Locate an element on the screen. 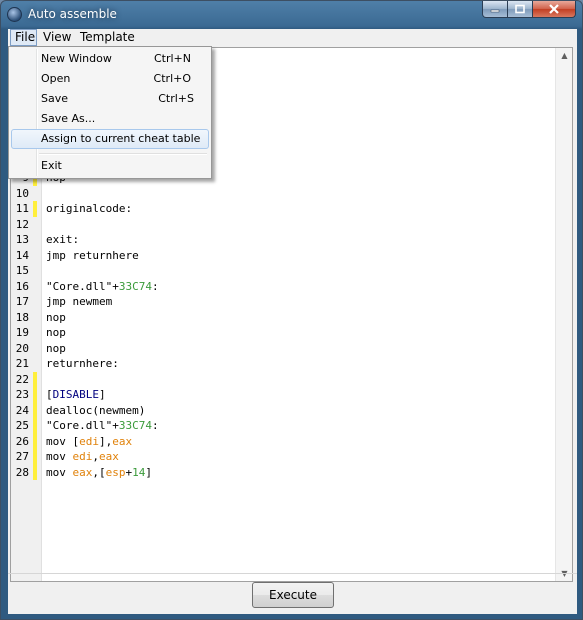 This screenshot has width=583, height=620. minimize-button is located at coordinates (495, 9).